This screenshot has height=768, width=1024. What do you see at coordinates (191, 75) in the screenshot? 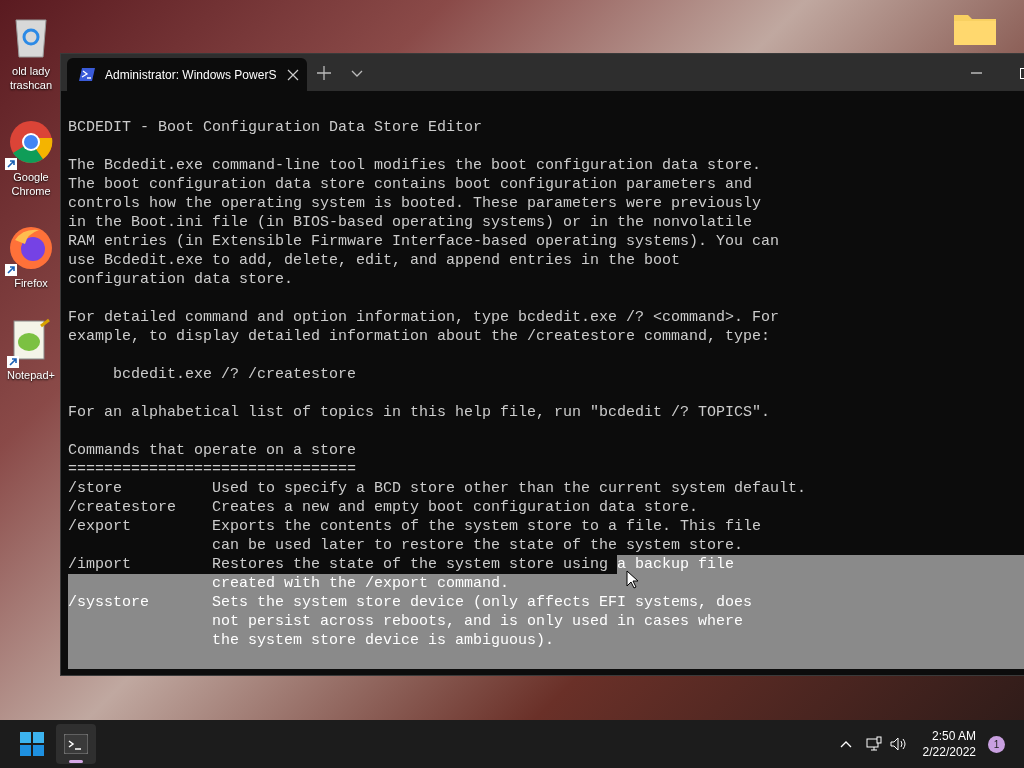
I see `tab-title: Administrator: Windows PowerS` at bounding box center [191, 75].